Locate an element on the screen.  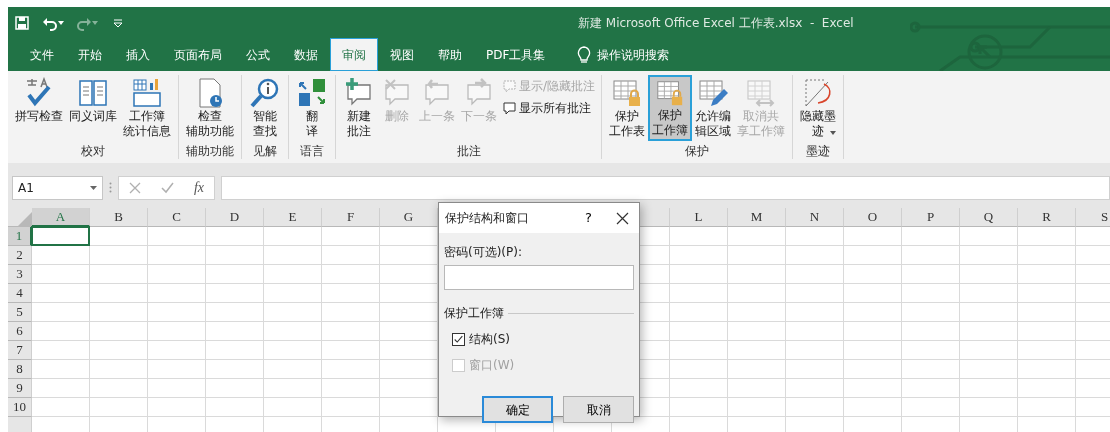
ribbon-button: 翻 译 is located at coordinates (312, 108).